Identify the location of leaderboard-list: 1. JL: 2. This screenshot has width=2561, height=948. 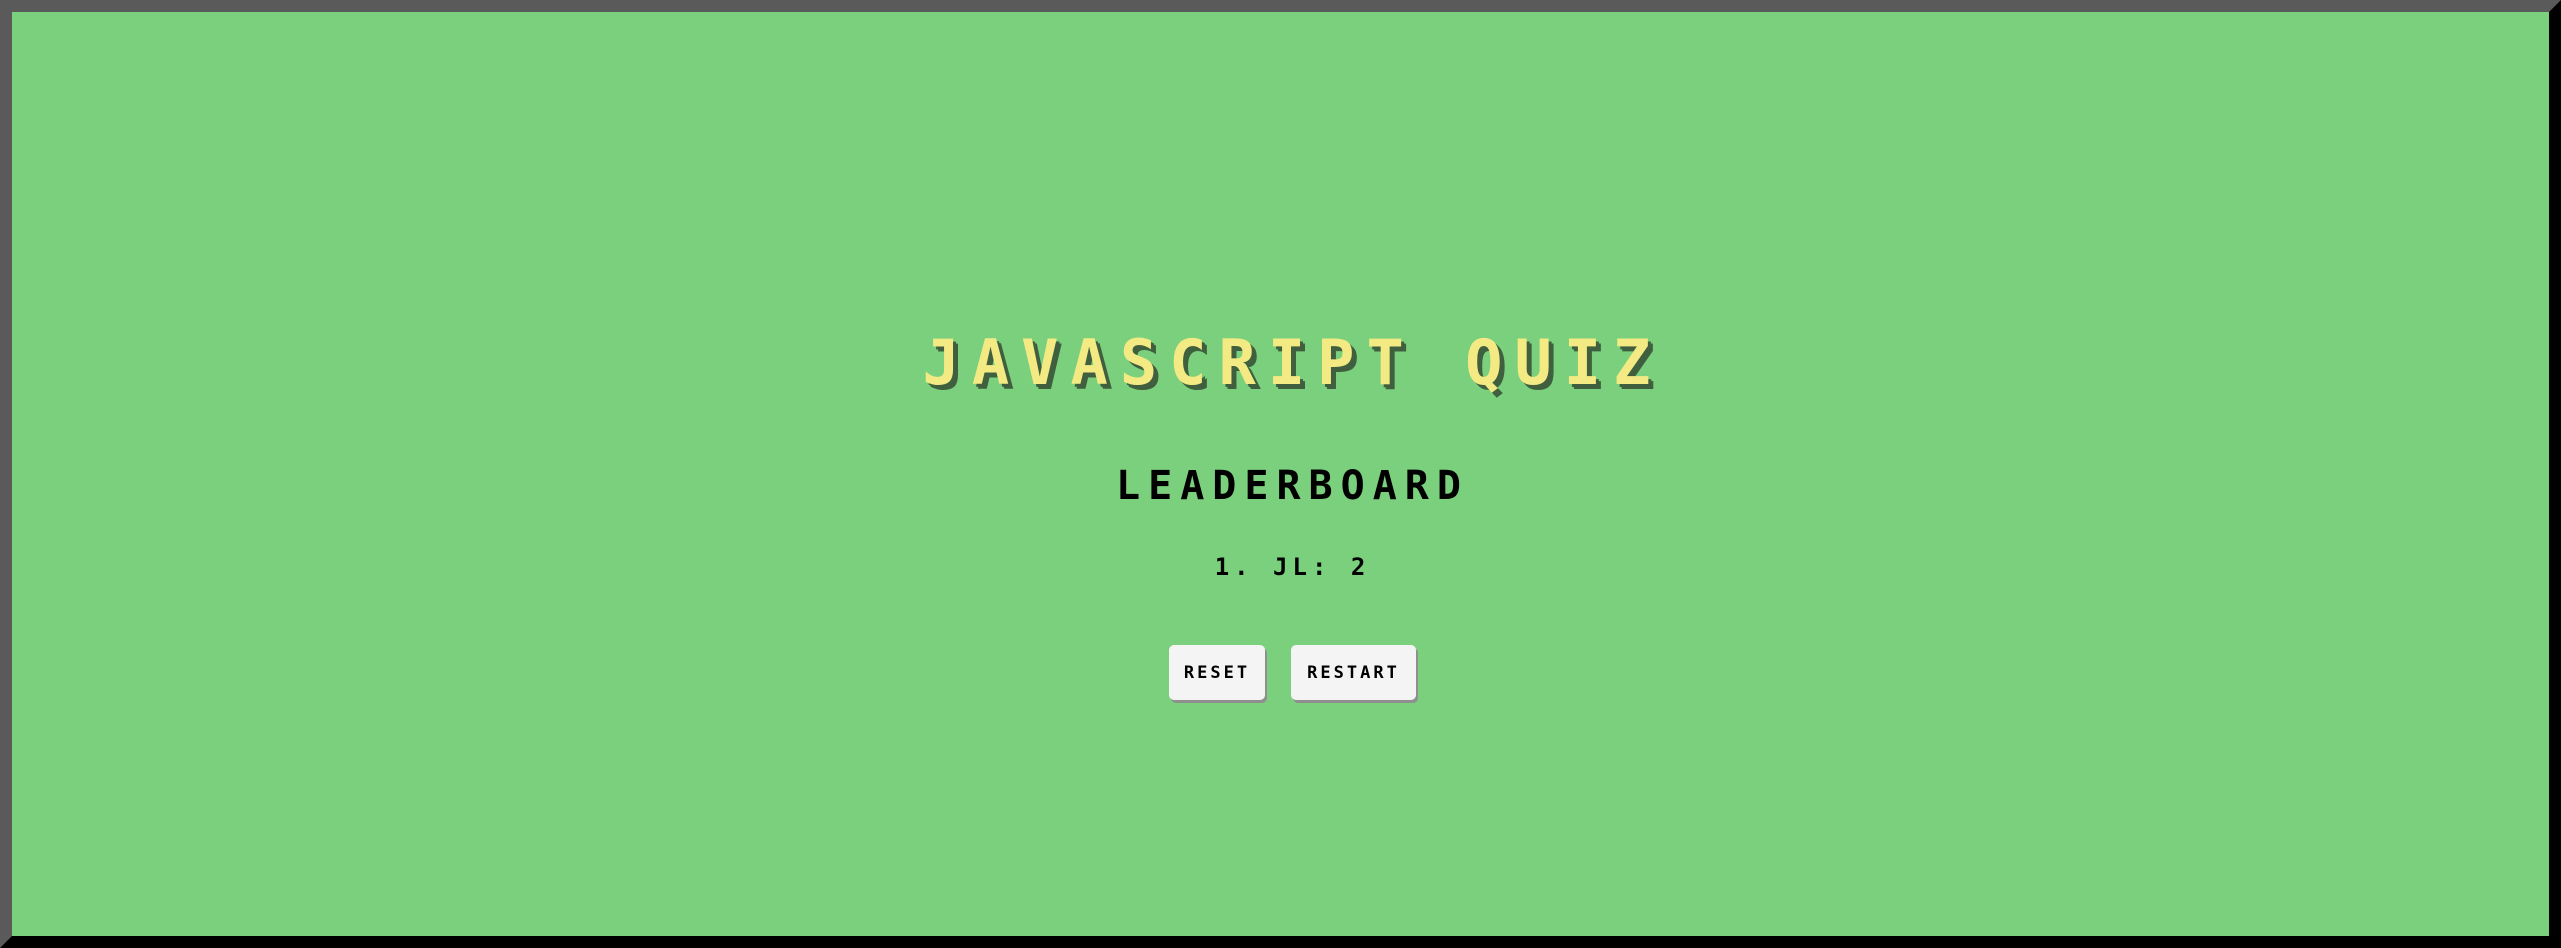
(1292, 567).